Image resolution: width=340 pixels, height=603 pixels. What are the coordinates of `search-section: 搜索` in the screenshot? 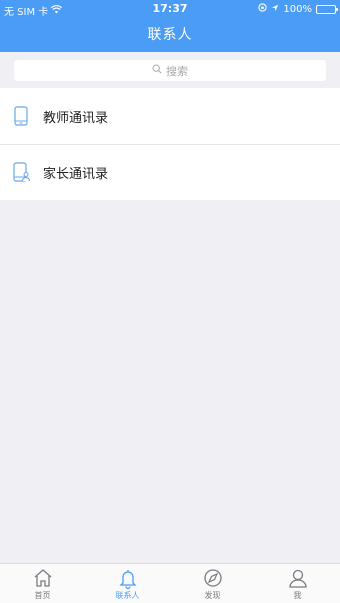 It's located at (170, 70).